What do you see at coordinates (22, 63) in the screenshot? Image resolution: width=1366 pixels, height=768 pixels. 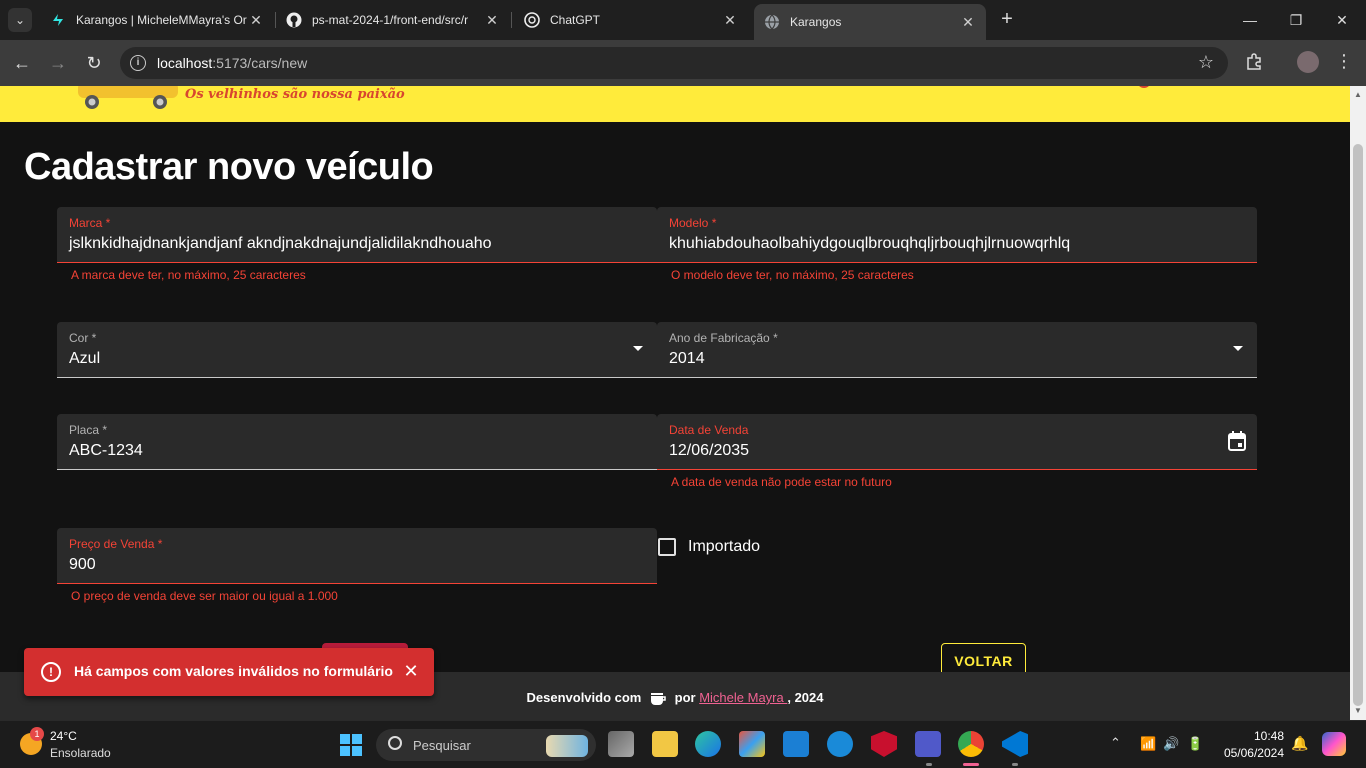 I see `back-arrow-icon: ←` at bounding box center [22, 63].